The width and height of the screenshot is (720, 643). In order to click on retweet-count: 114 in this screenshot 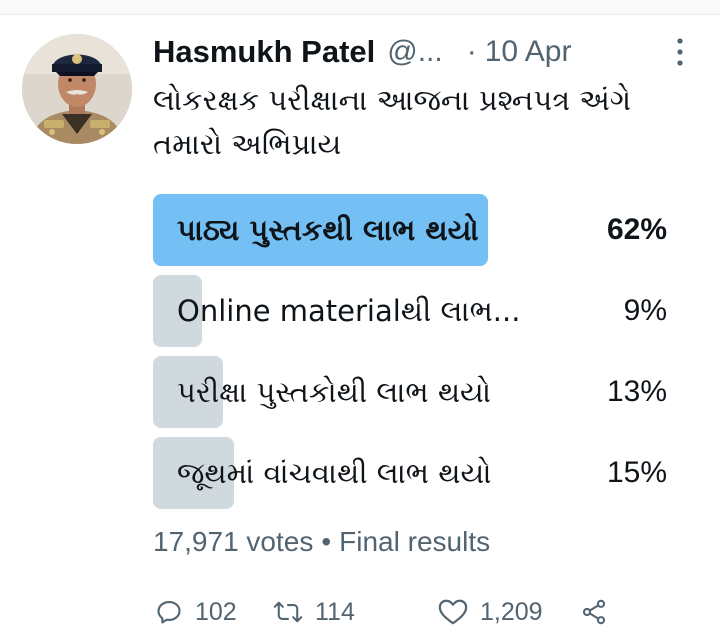, I will do `click(335, 611)`.